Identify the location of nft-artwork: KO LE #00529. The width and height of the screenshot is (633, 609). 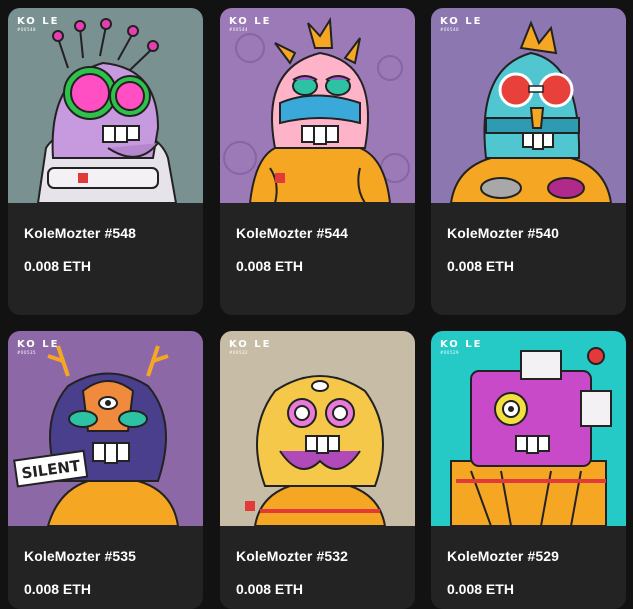
(528, 428).